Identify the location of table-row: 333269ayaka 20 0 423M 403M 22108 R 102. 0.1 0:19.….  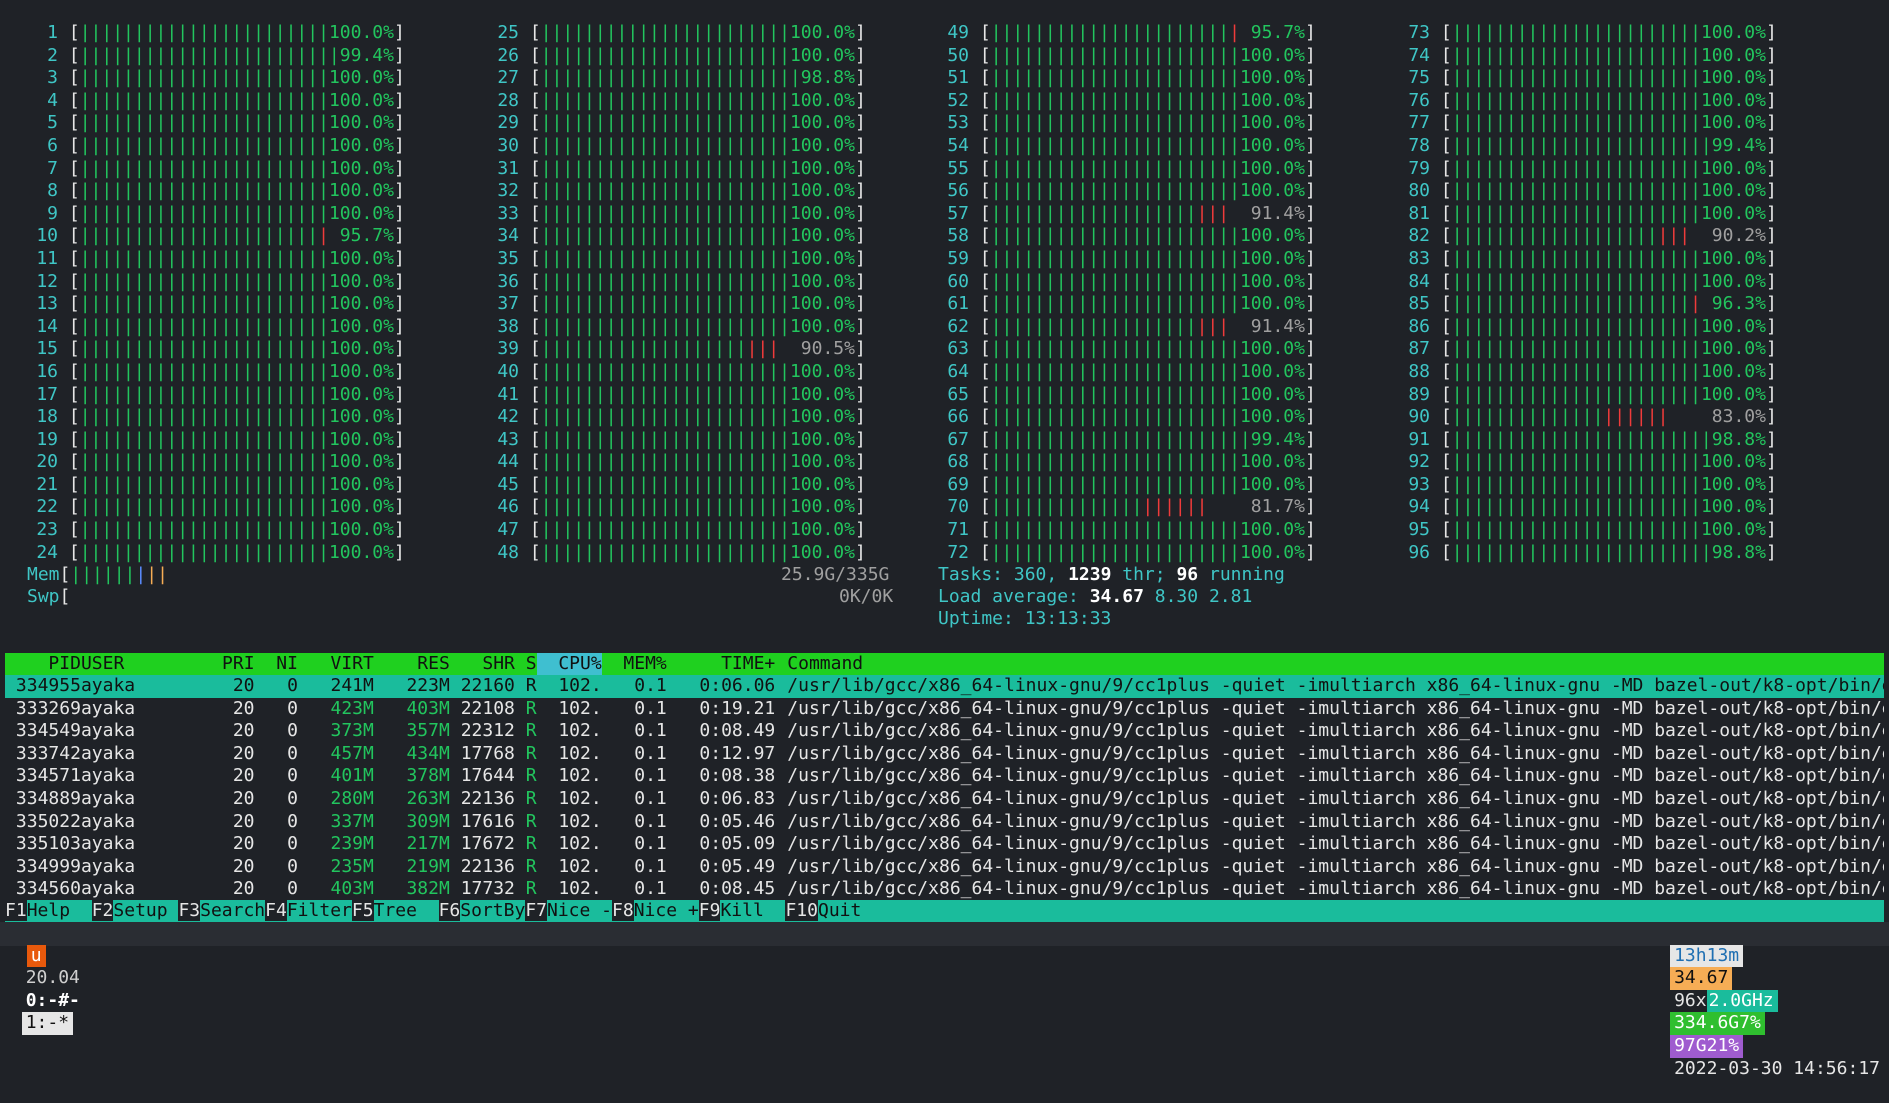
(944, 709).